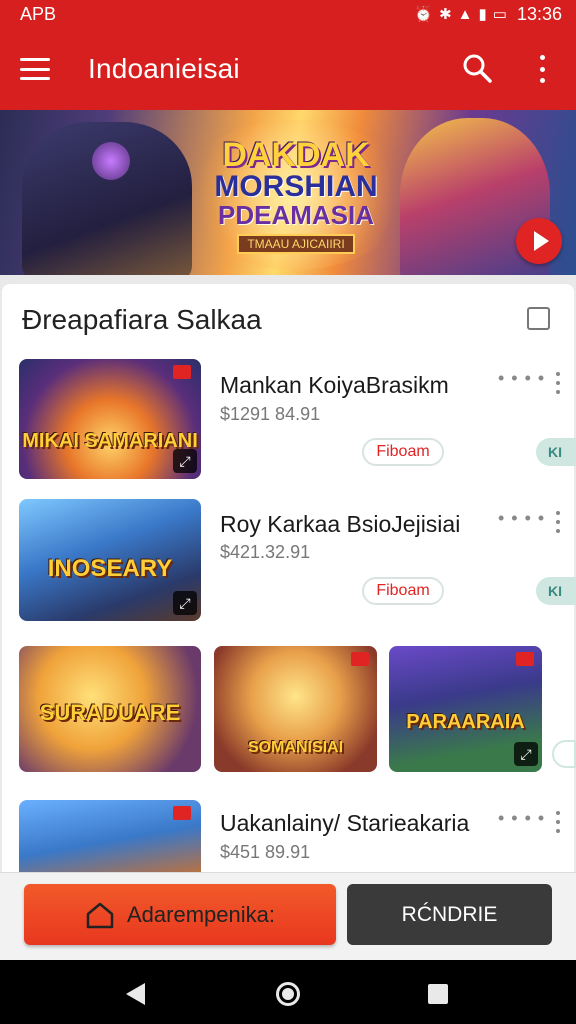  I want to click on side-tab, so click(564, 754).